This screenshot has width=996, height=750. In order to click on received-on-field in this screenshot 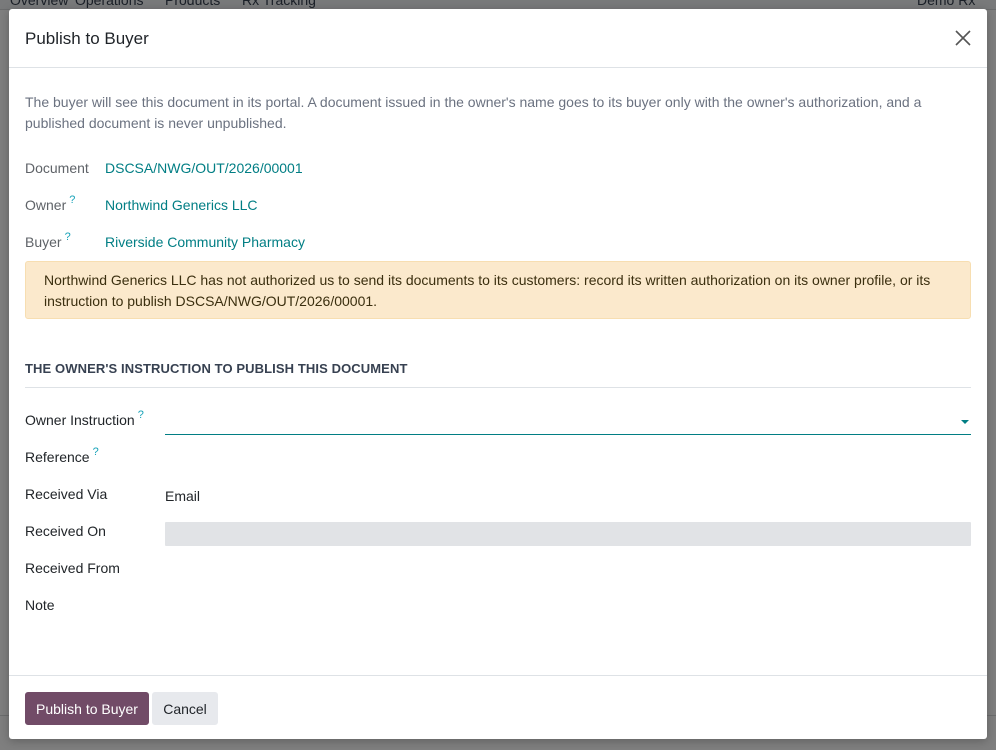, I will do `click(568, 534)`.